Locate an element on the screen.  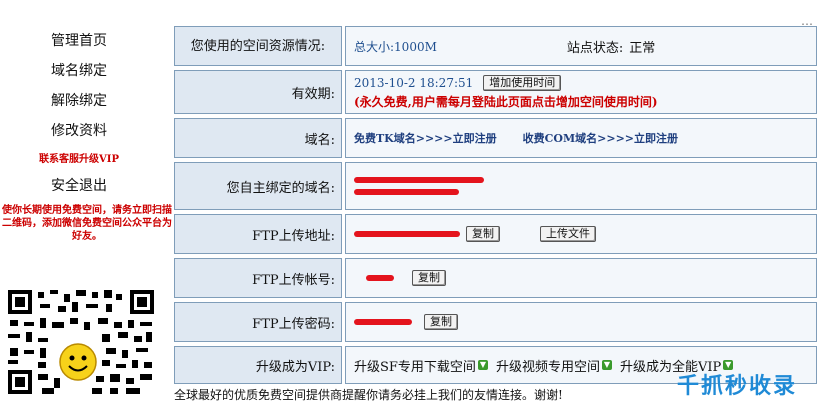
bound-domain-value is located at coordinates (581, 186).